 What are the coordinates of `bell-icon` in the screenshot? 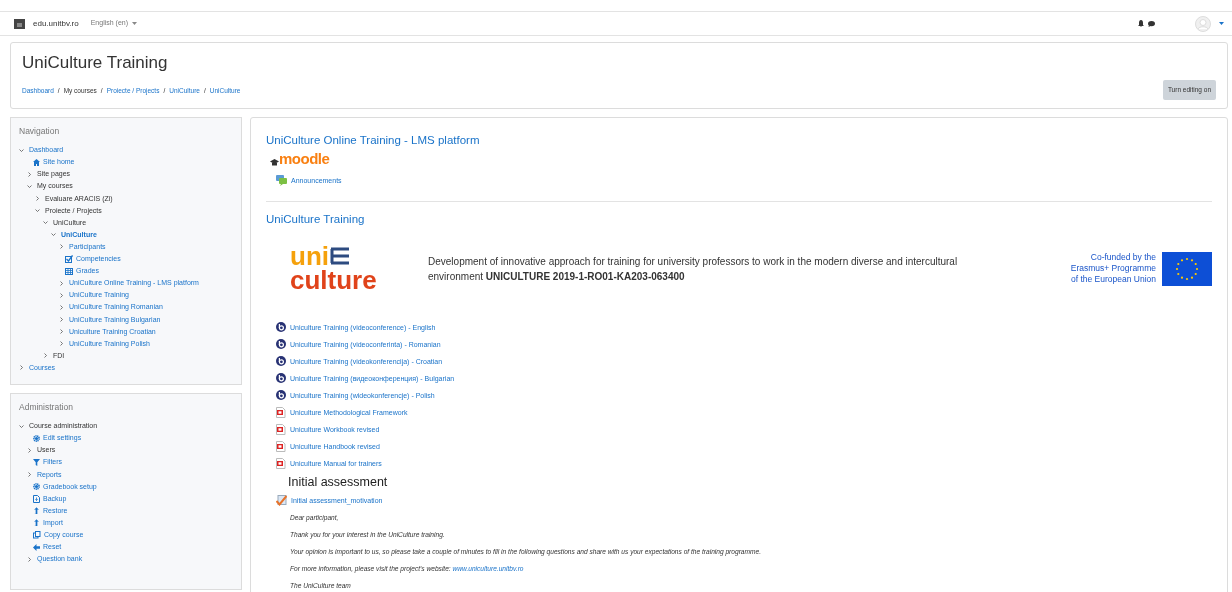 It's located at (1141, 23).